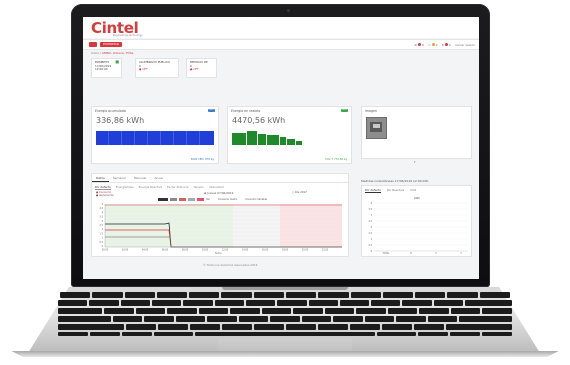  I want to click on instant-y-tick-label: 0, so click(372, 251).